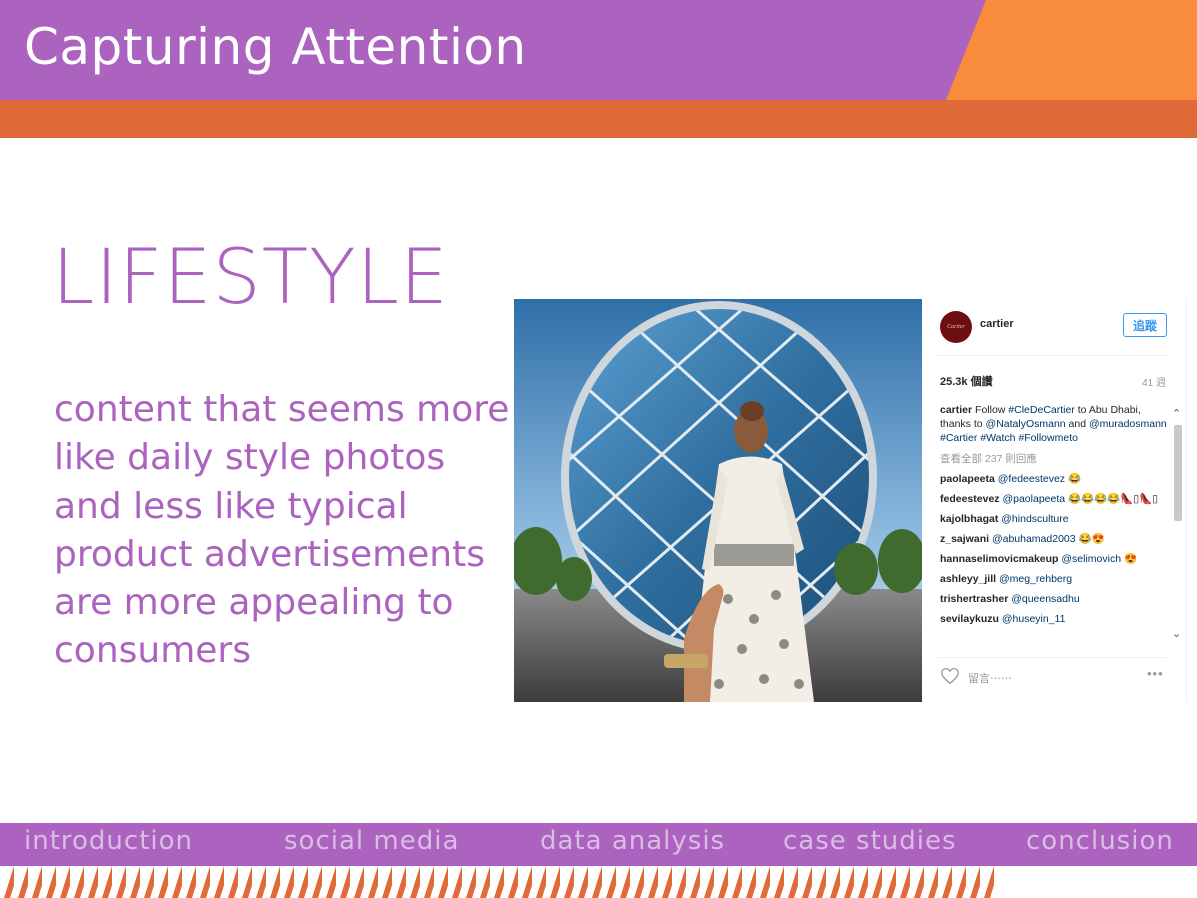  What do you see at coordinates (970, 499) in the screenshot?
I see `comment-user: fedeestevez` at bounding box center [970, 499].